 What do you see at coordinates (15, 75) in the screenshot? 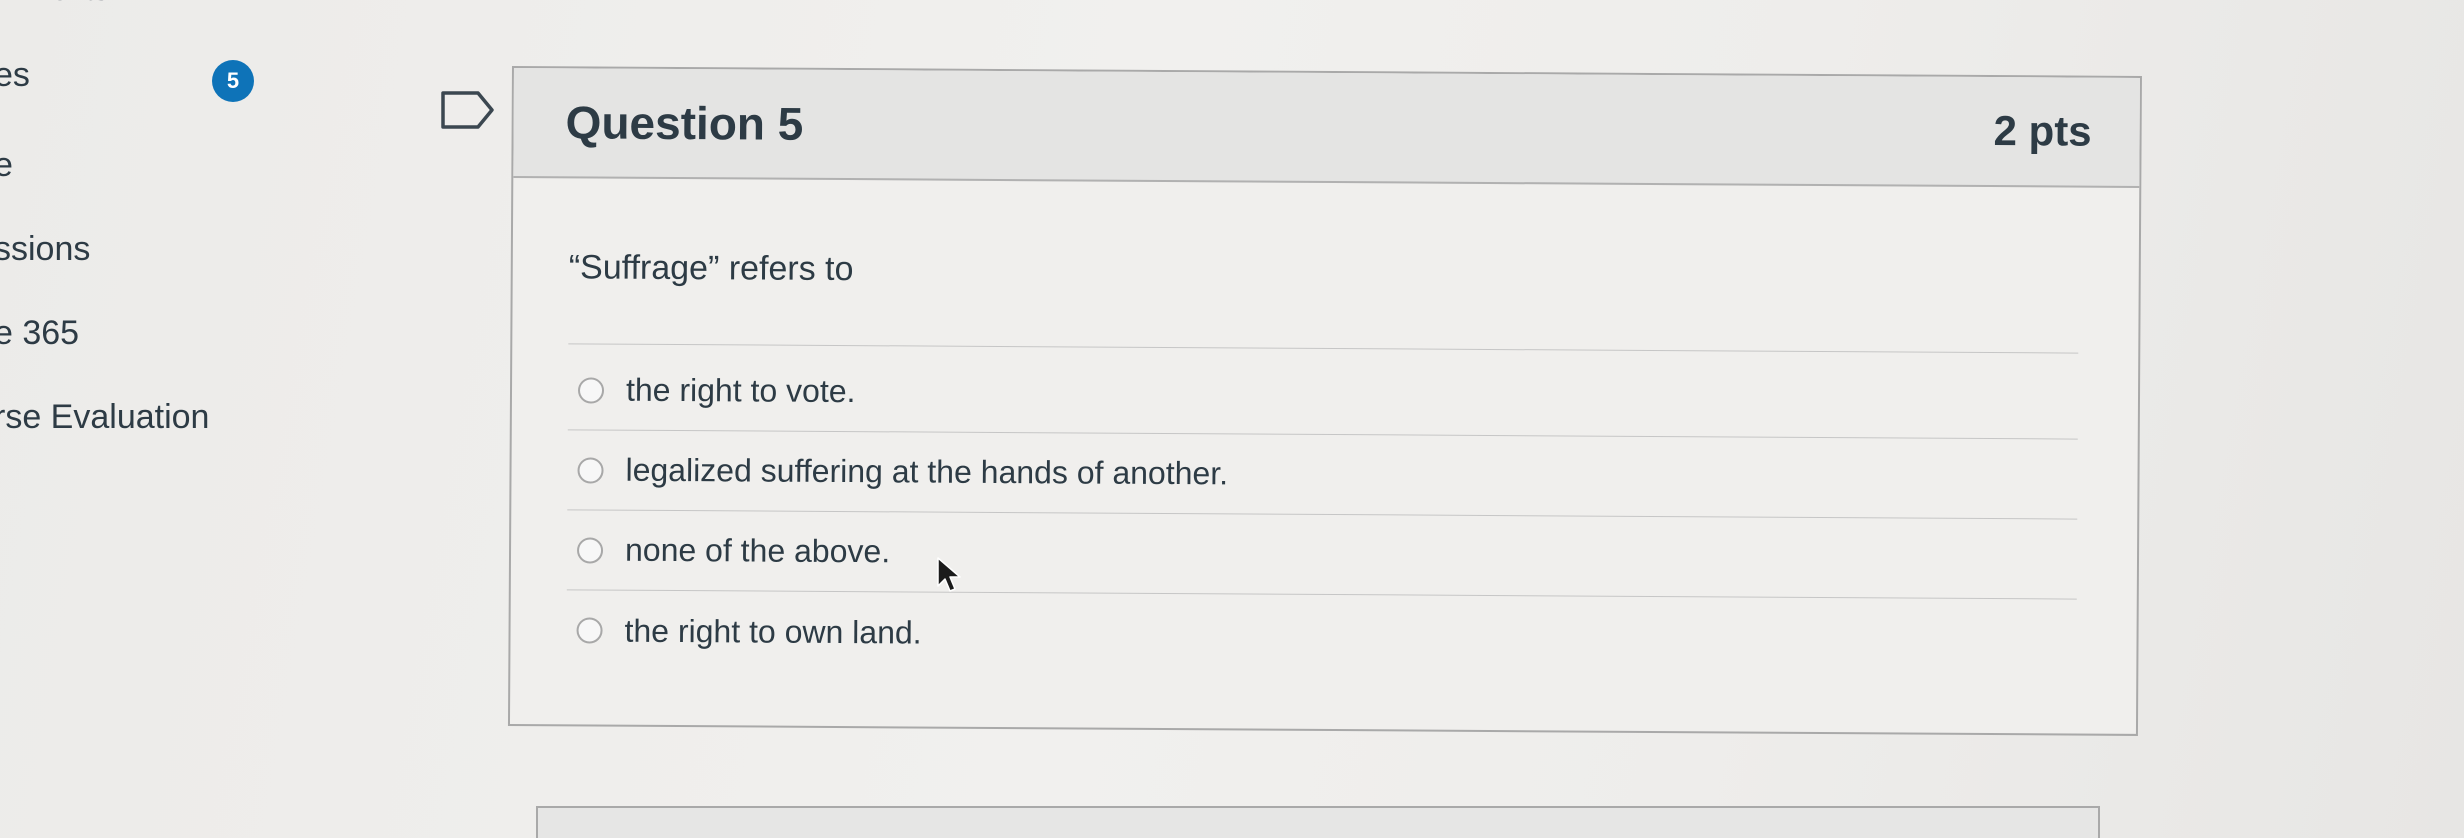
I see `nav-item-1: es` at bounding box center [15, 75].